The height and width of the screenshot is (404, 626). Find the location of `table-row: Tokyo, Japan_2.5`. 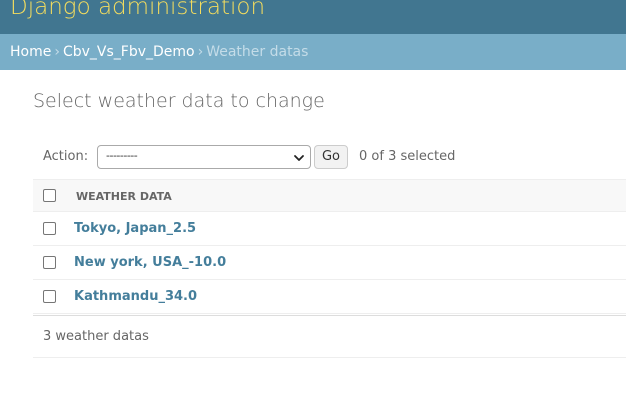

table-row: Tokyo, Japan_2.5 is located at coordinates (329, 229).